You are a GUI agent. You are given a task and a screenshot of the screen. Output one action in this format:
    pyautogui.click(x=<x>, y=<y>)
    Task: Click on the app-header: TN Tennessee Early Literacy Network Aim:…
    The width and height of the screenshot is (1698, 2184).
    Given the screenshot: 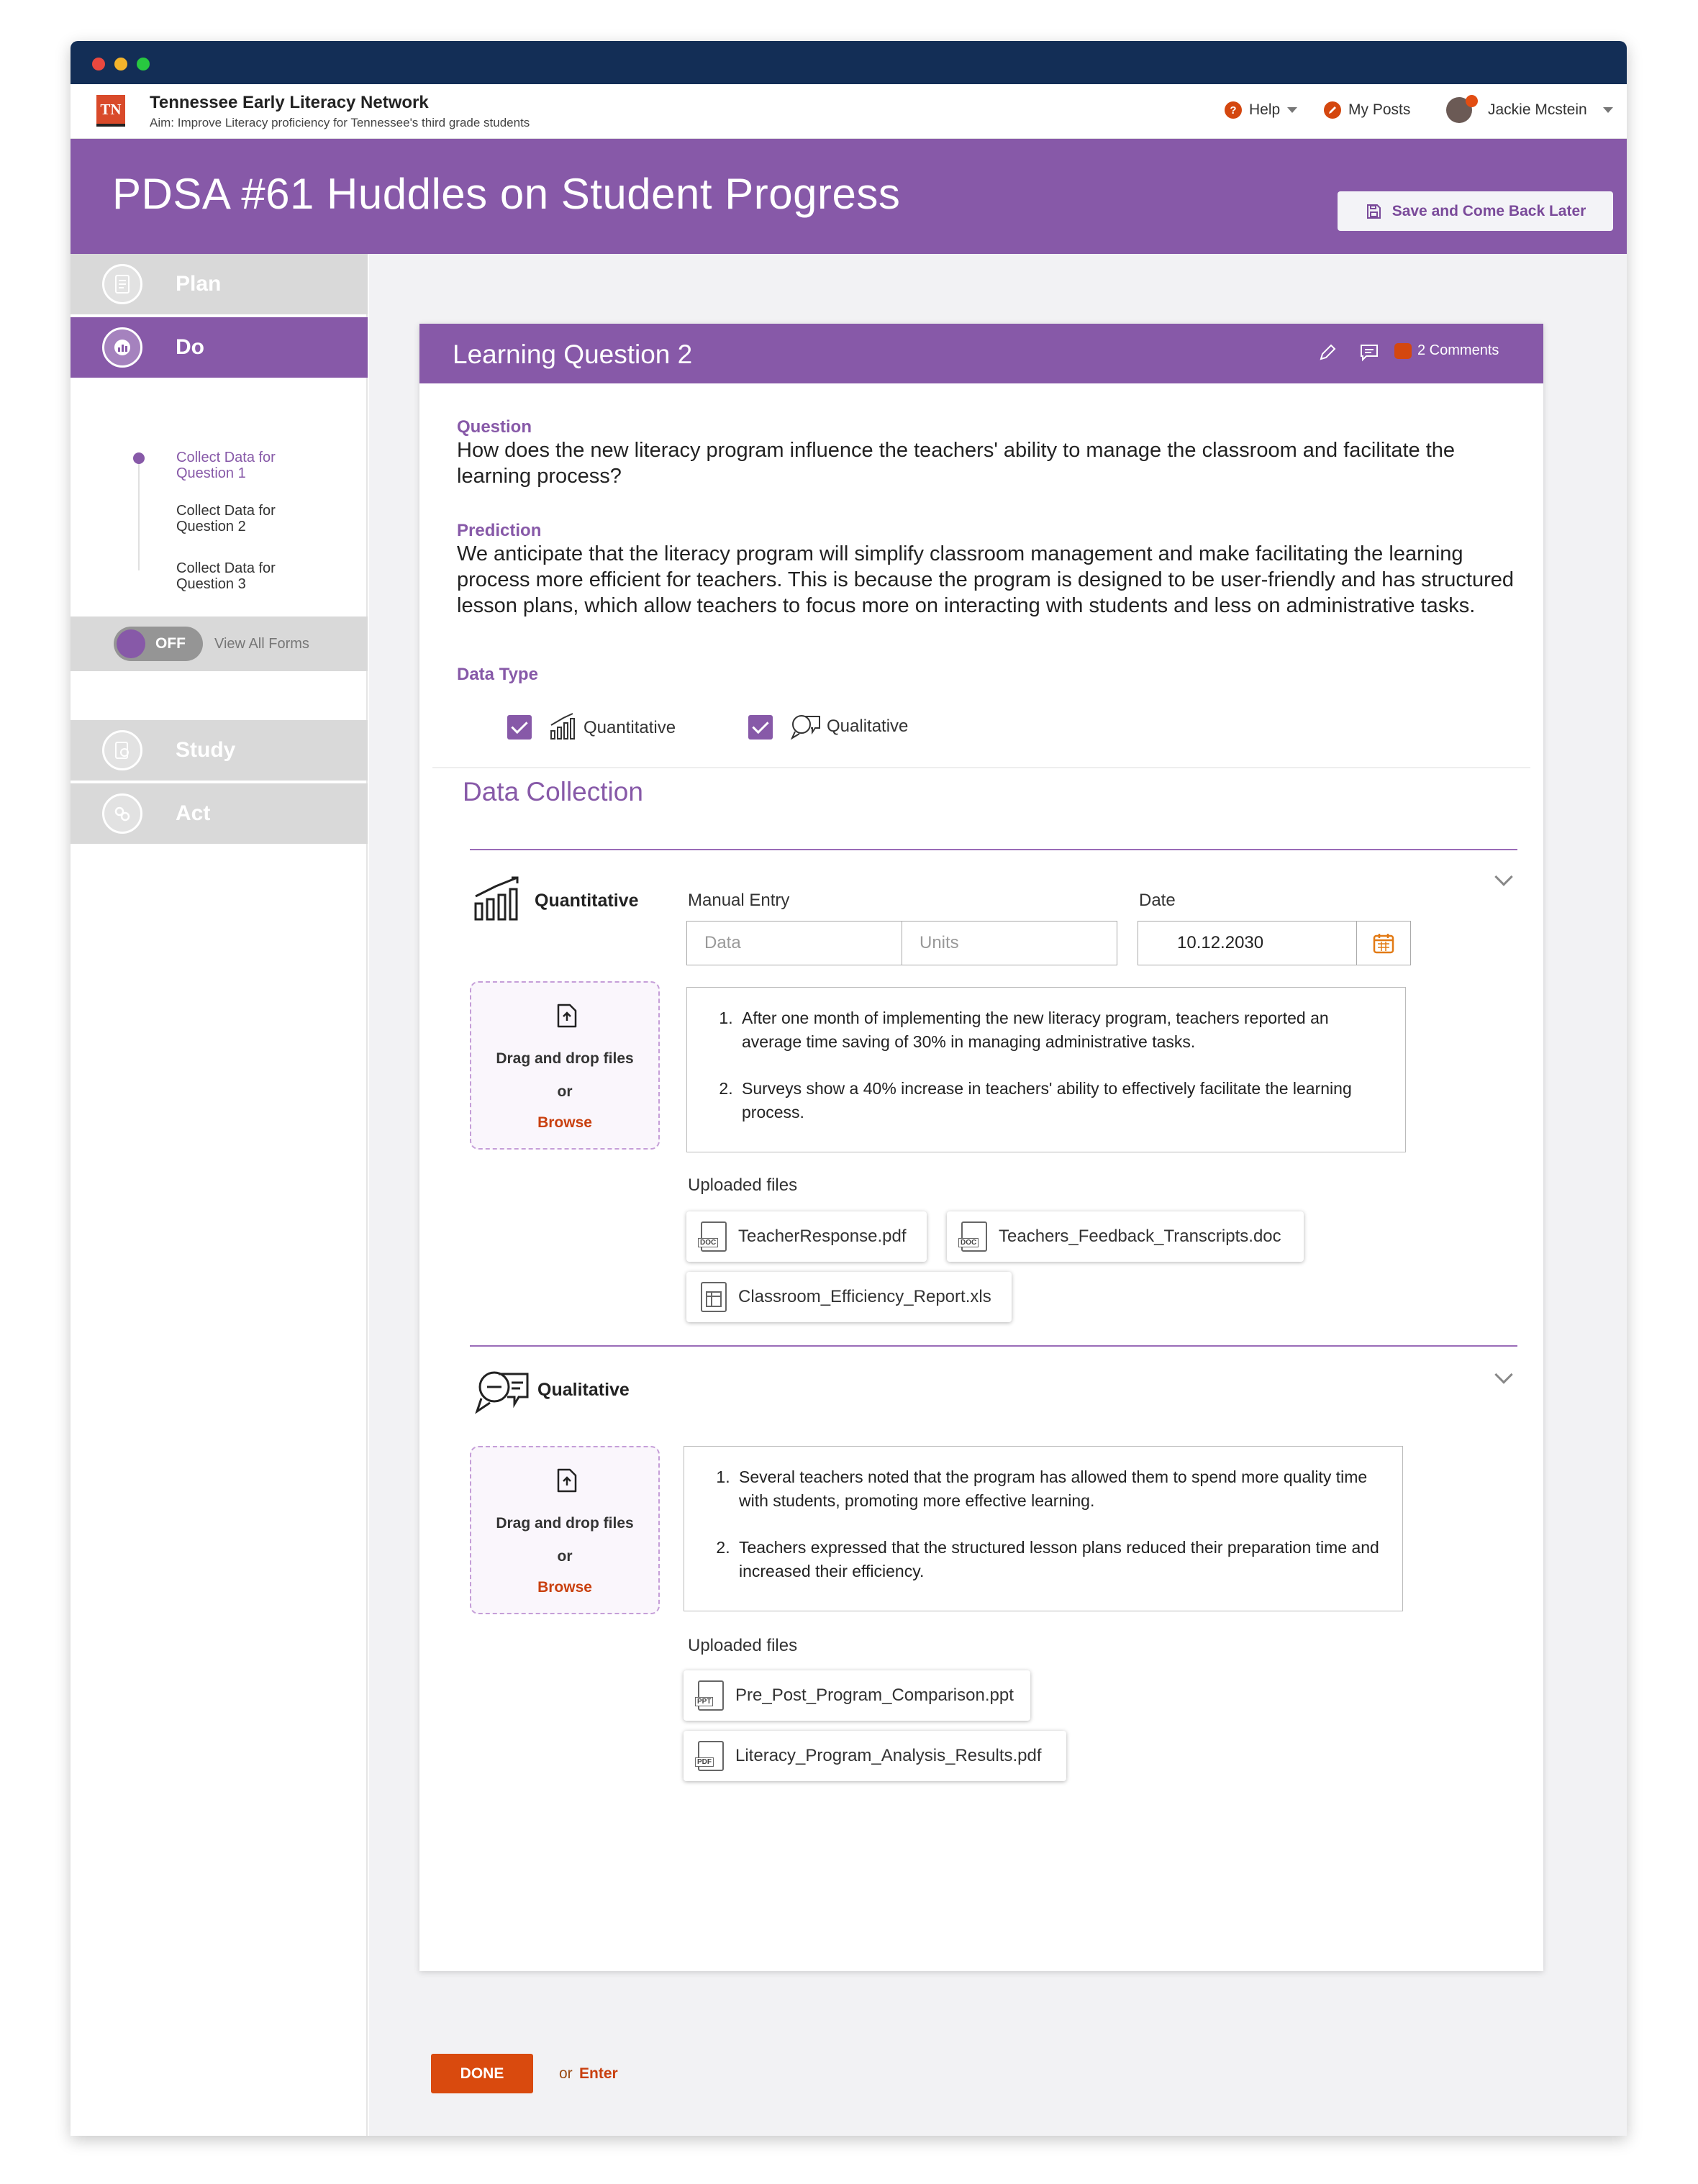 What is the action you would take?
    pyautogui.click(x=849, y=111)
    